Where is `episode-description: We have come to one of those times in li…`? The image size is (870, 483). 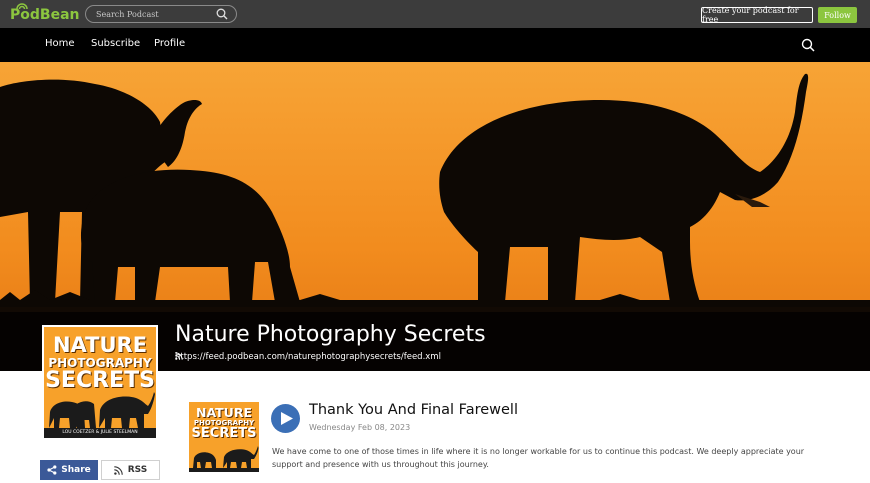 episode-description: We have come to one of those times in li… is located at coordinates (538, 458).